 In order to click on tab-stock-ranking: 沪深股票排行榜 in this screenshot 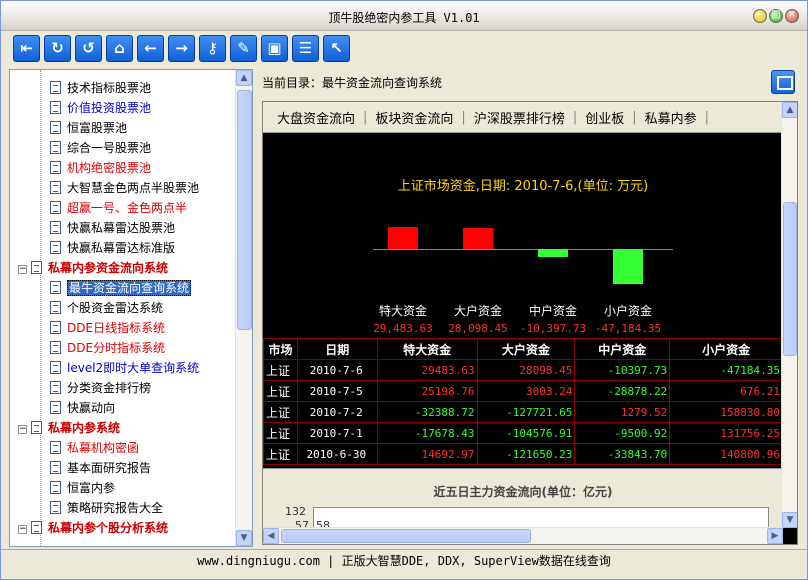, I will do `click(519, 117)`.